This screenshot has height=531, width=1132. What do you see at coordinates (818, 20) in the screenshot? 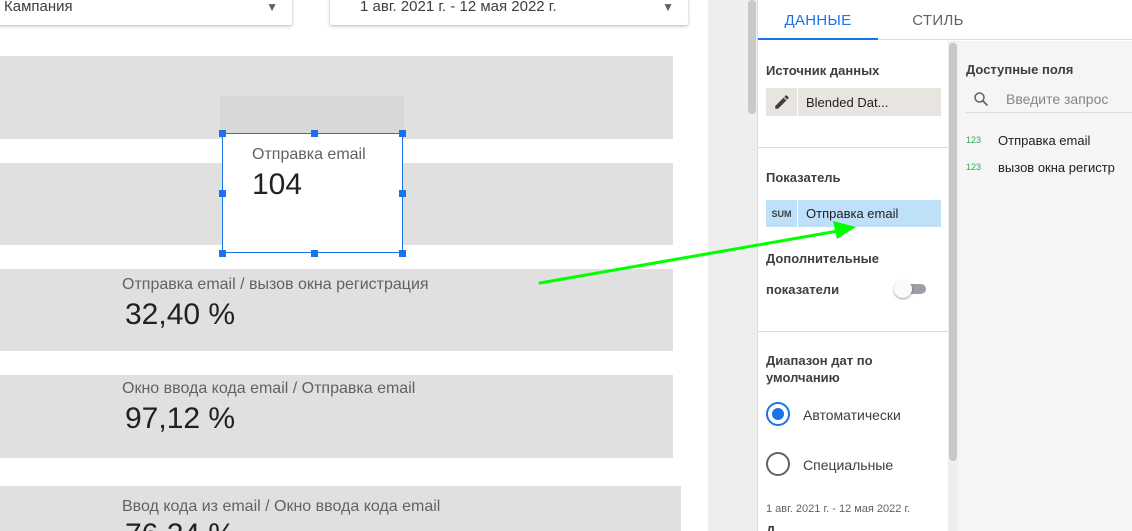
I see `tab-data: ДАННЫЕ` at bounding box center [818, 20].